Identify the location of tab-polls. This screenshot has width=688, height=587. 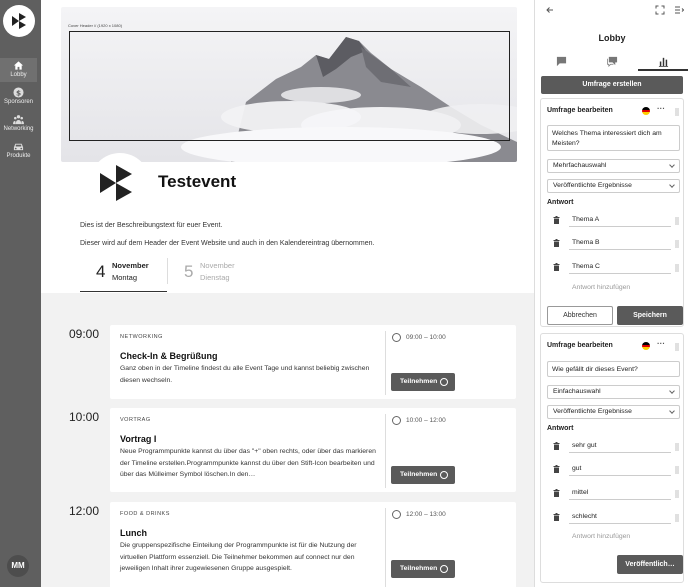
(663, 62).